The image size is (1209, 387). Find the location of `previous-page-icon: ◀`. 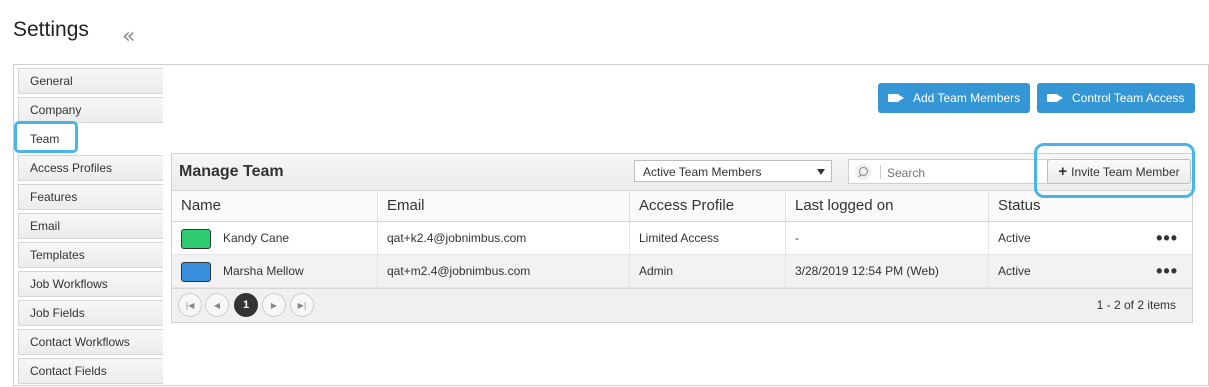

previous-page-icon: ◀ is located at coordinates (217, 305).